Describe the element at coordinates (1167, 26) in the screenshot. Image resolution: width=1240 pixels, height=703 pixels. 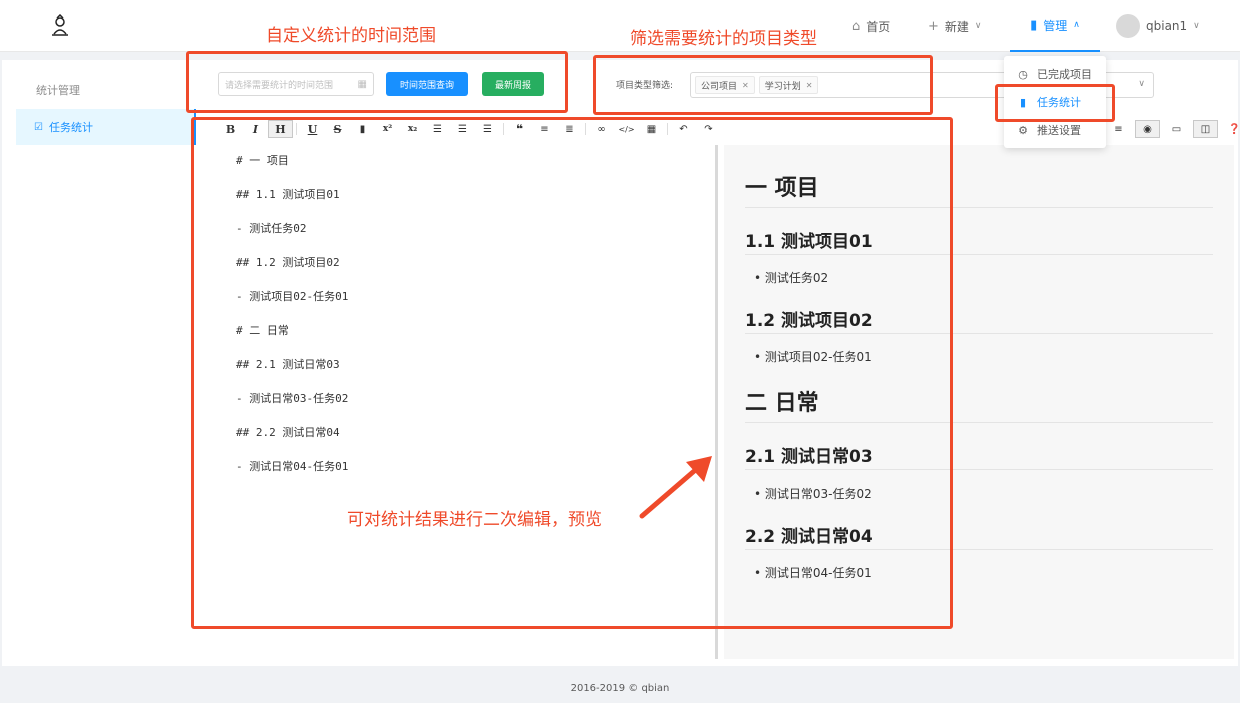
I see `username: qbian1` at that location.